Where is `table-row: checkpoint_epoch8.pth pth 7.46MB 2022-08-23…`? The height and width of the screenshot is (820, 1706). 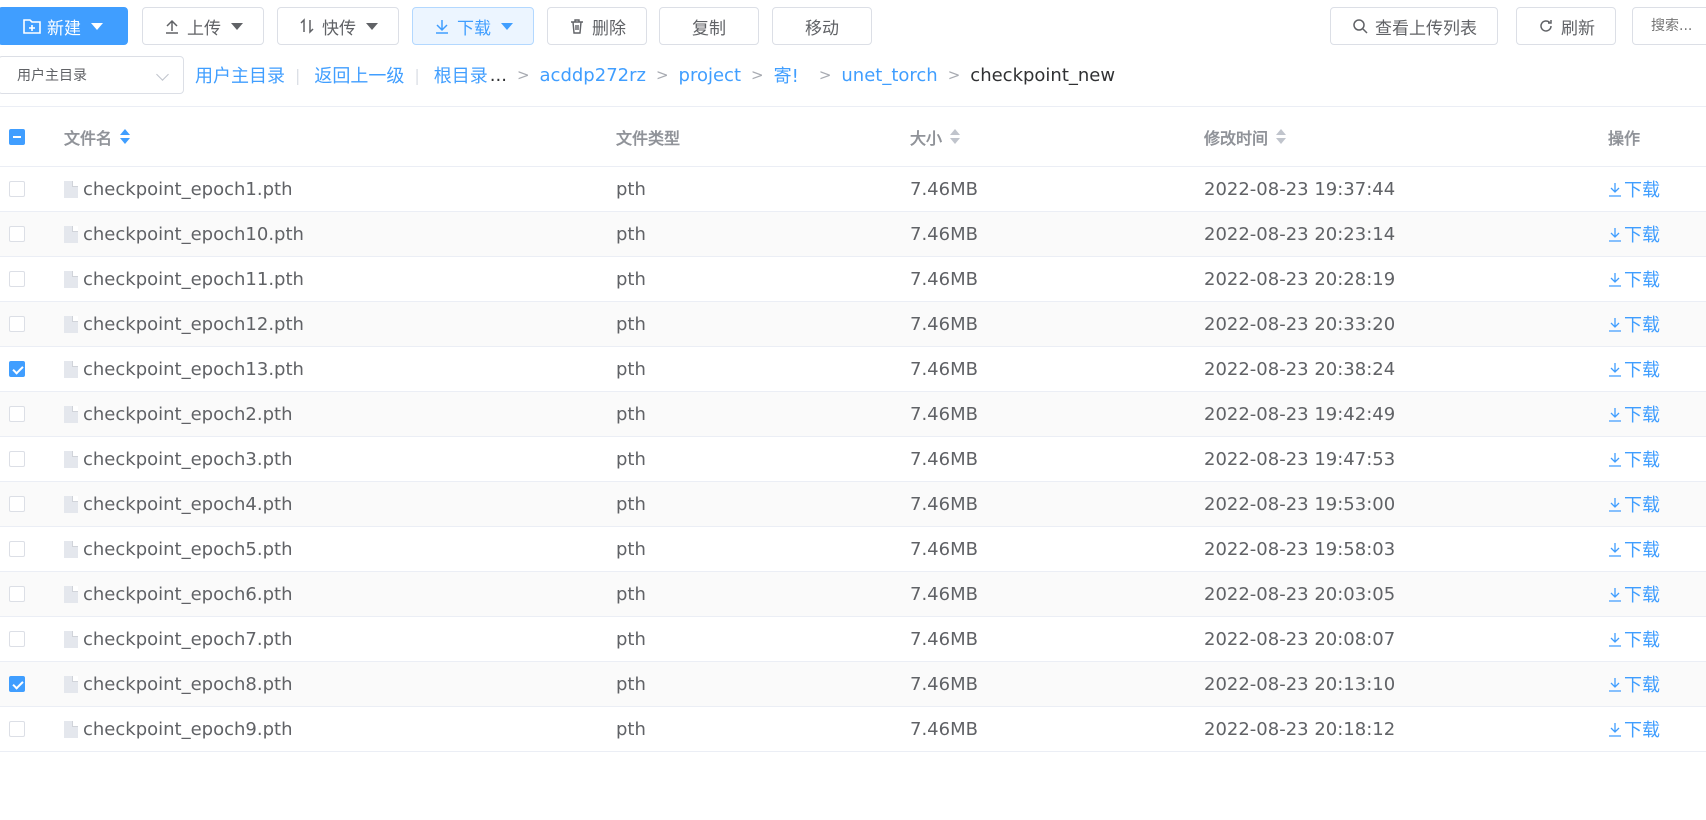
table-row: checkpoint_epoch8.pth pth 7.46MB 2022-08-23… is located at coordinates (853, 684).